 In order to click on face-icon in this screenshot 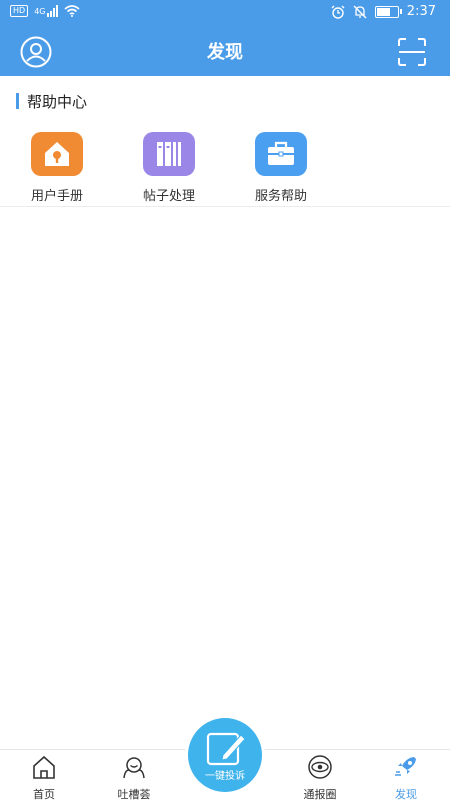, I will do `click(134, 768)`.